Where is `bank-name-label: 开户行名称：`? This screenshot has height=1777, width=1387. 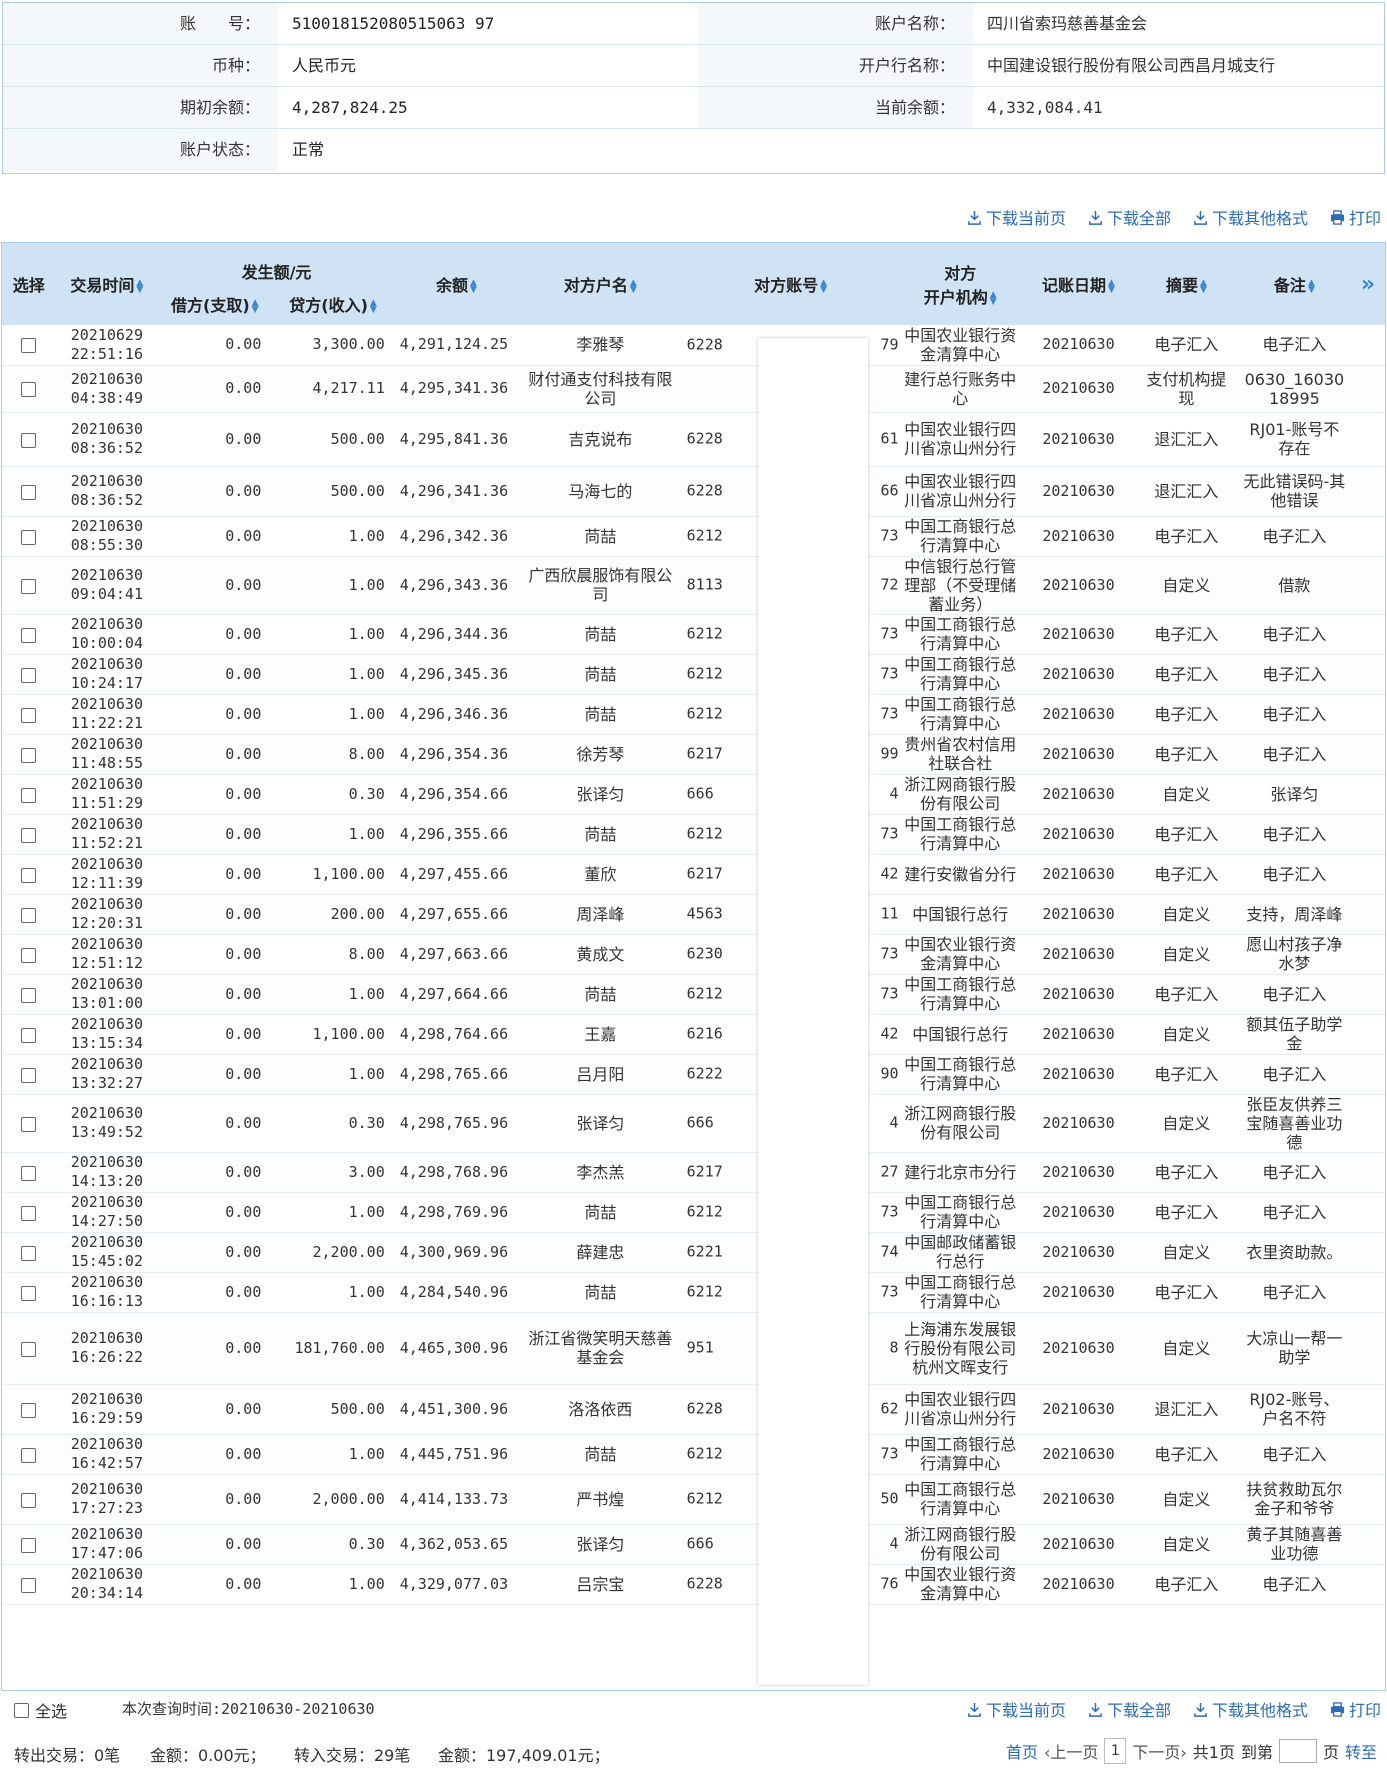
bank-name-label: 开户行名称： is located at coordinates (835, 65).